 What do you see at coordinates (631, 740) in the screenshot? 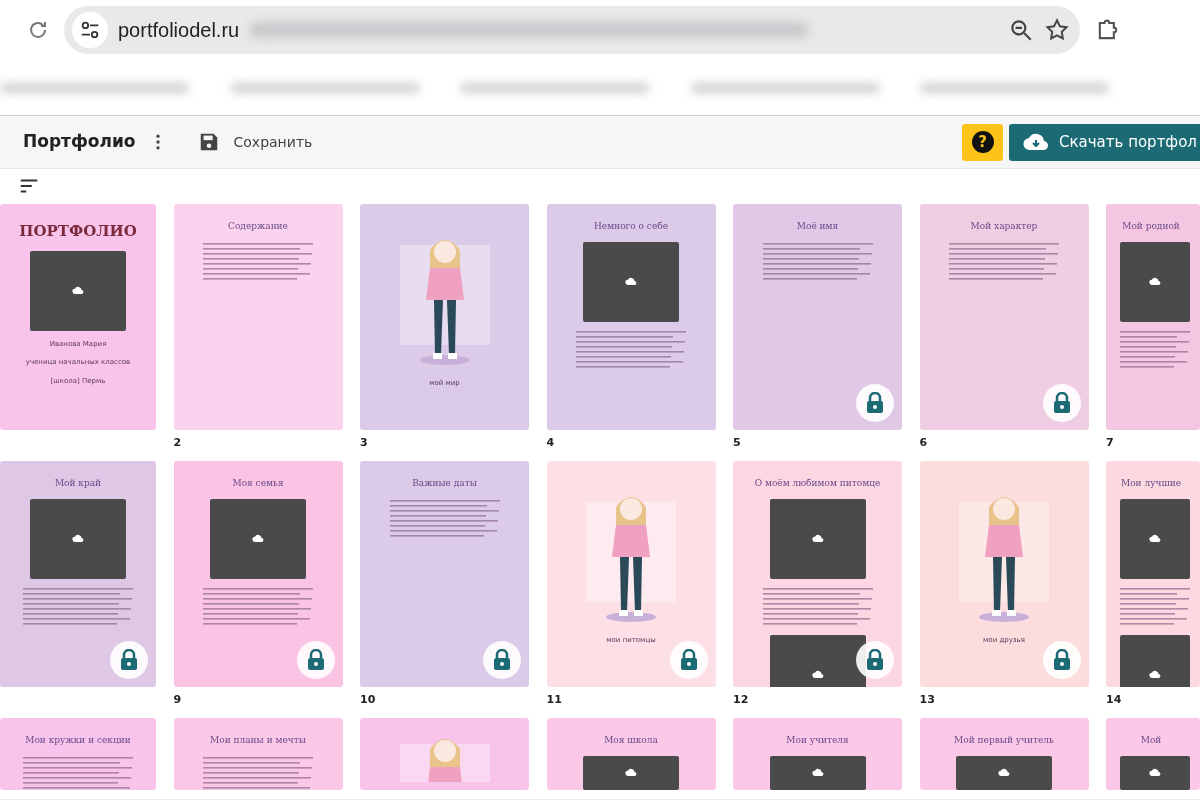
I see `page-title: Моя школа` at bounding box center [631, 740].